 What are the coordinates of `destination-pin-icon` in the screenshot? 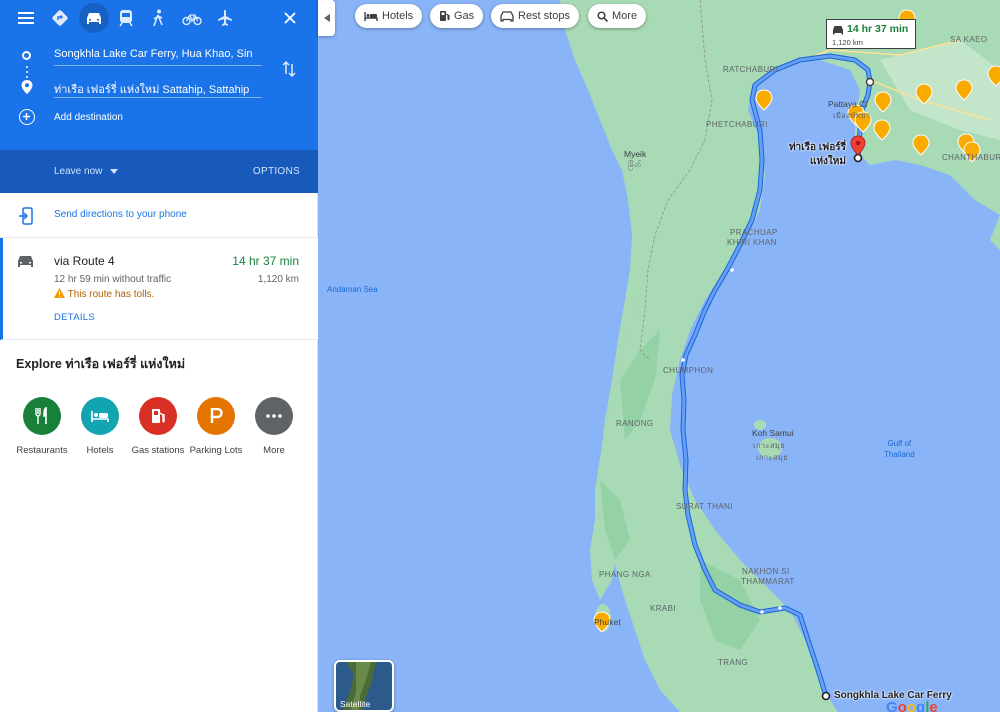 It's located at (27, 87).